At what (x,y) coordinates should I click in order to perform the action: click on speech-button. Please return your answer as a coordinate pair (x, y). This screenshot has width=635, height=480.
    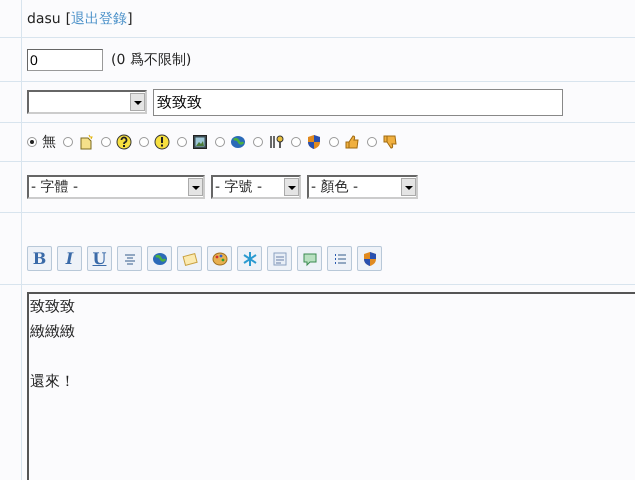
    Looking at the image, I should click on (309, 258).